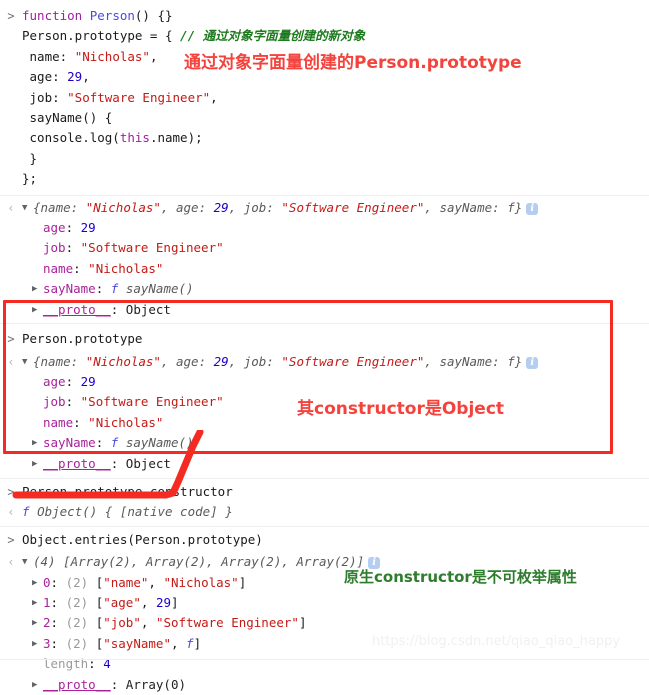 This screenshot has width=649, height=695. What do you see at coordinates (47, 602) in the screenshot?
I see `array-index: 1` at bounding box center [47, 602].